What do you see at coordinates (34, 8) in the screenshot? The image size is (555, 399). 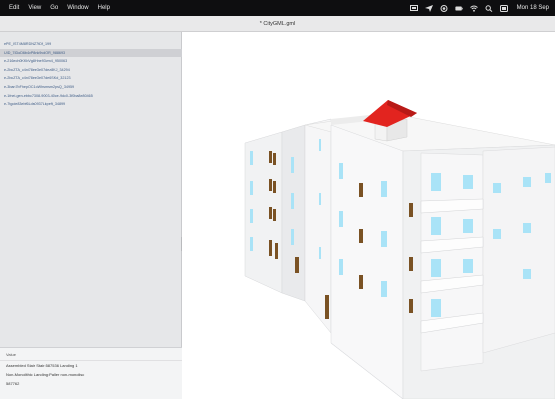 I see `menu-view: View` at bounding box center [34, 8].